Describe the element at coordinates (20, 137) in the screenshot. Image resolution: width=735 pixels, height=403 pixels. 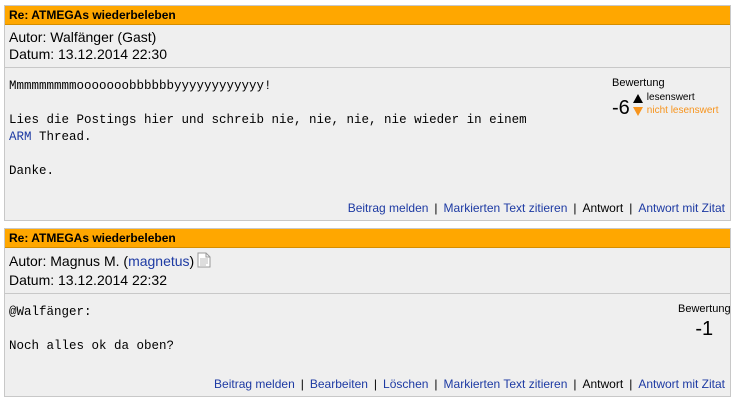
I see `arm-link: ARM` at that location.